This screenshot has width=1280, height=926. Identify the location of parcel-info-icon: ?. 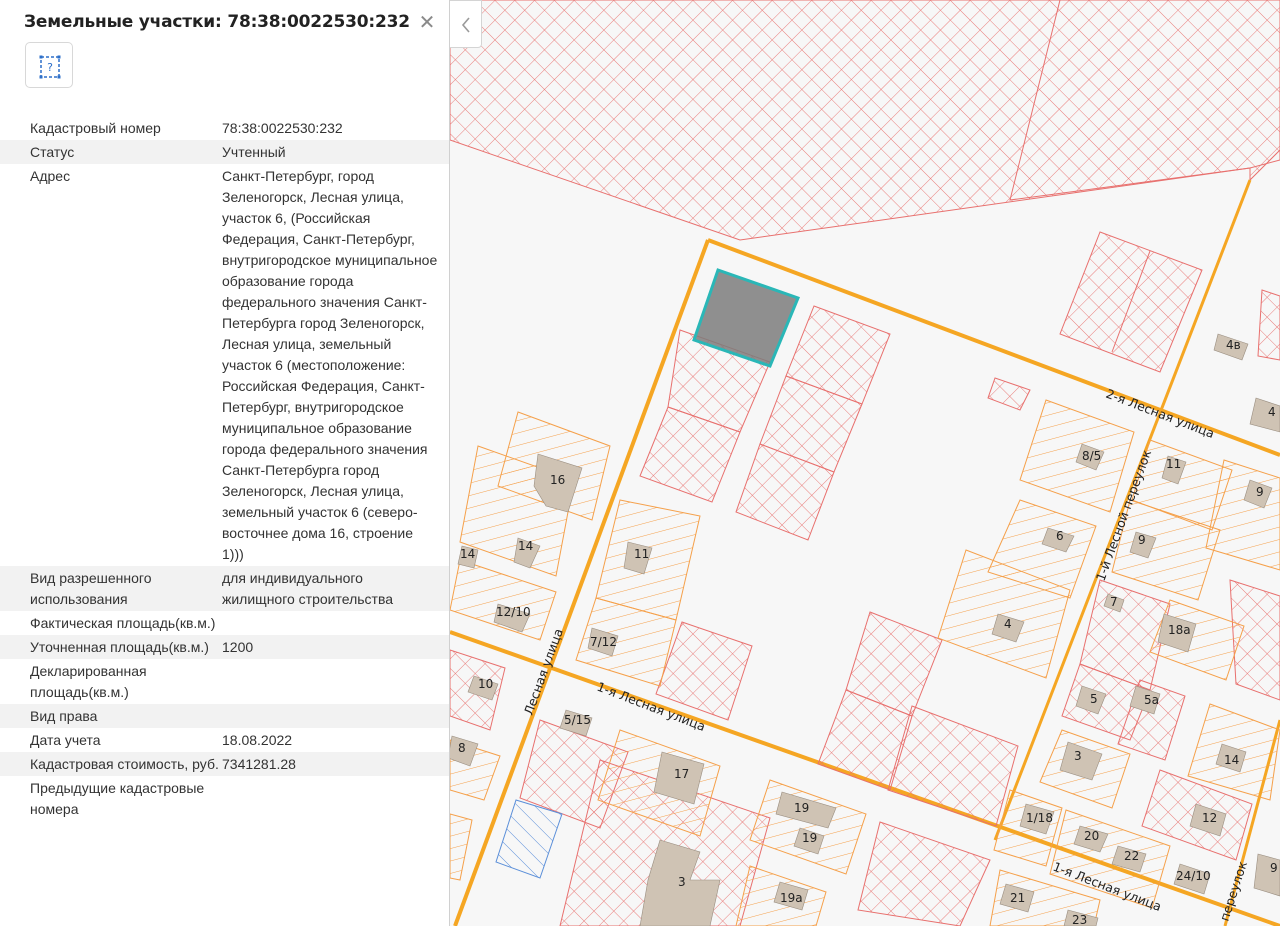
(50, 67).